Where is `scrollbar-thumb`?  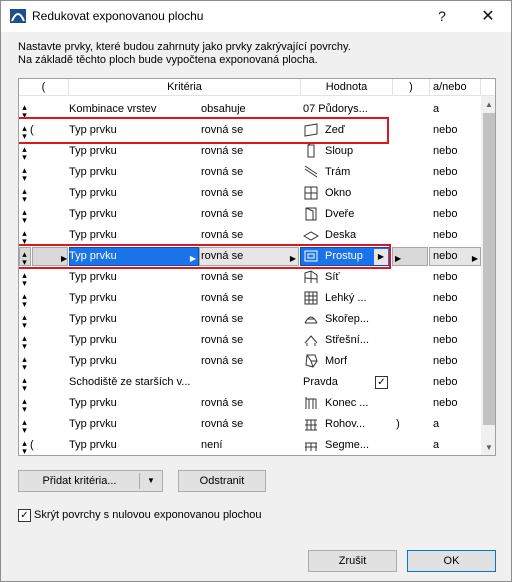 scrollbar-thumb is located at coordinates (489, 269).